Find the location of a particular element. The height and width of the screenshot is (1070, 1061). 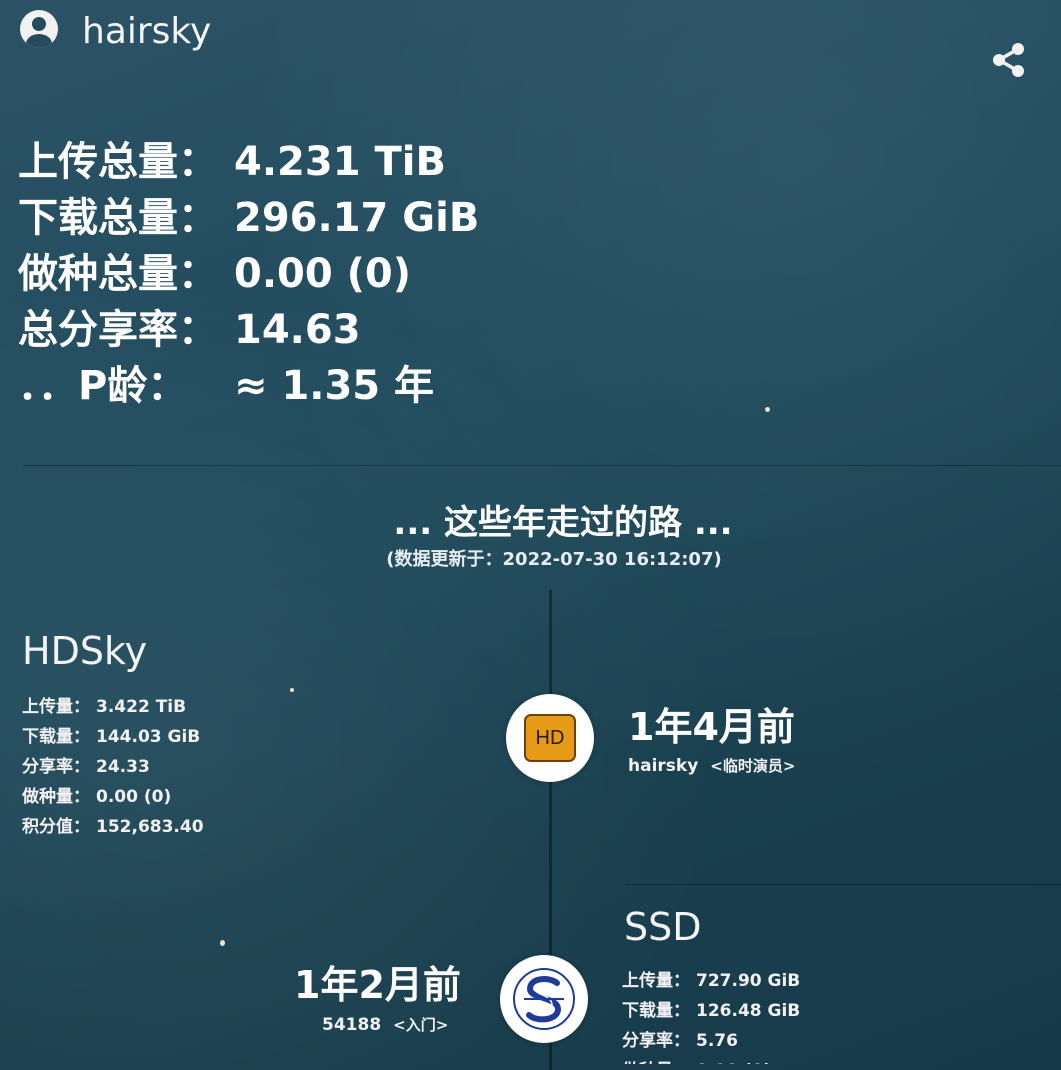

hdsky-upload-row: 上传量： 3.422 TiB is located at coordinates (113, 707).